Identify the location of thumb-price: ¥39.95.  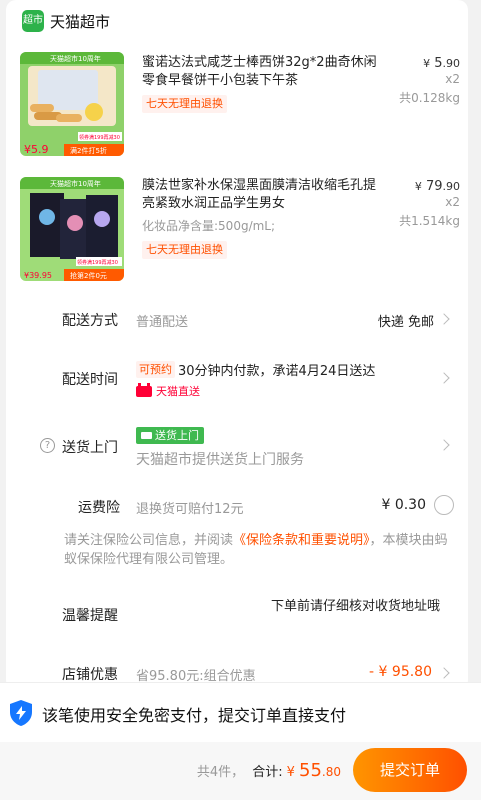
(38, 275).